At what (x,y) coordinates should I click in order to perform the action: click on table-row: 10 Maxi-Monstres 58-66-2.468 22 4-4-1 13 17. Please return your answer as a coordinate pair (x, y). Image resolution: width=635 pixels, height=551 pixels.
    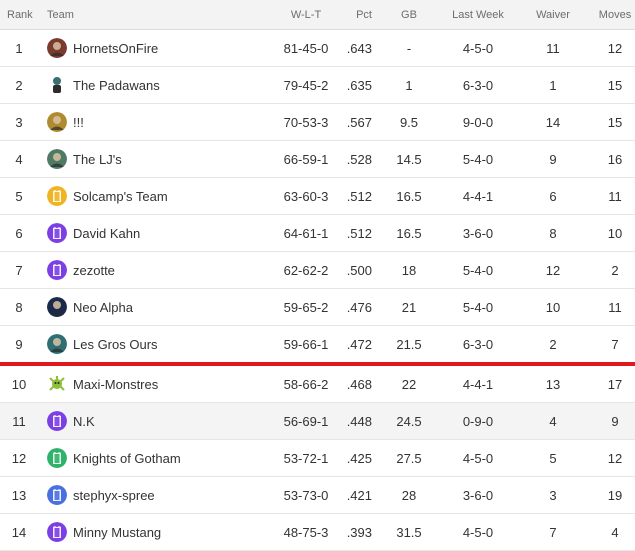
    Looking at the image, I should click on (317, 384).